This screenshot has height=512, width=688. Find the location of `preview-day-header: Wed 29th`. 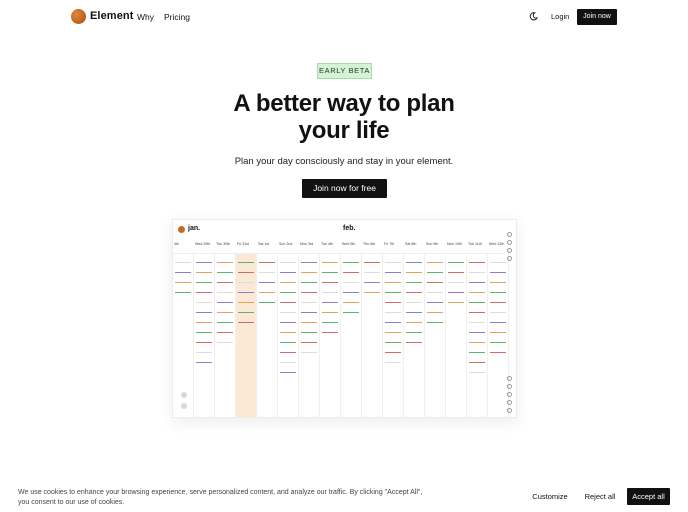

preview-day-header: Wed 29th is located at coordinates (203, 244).